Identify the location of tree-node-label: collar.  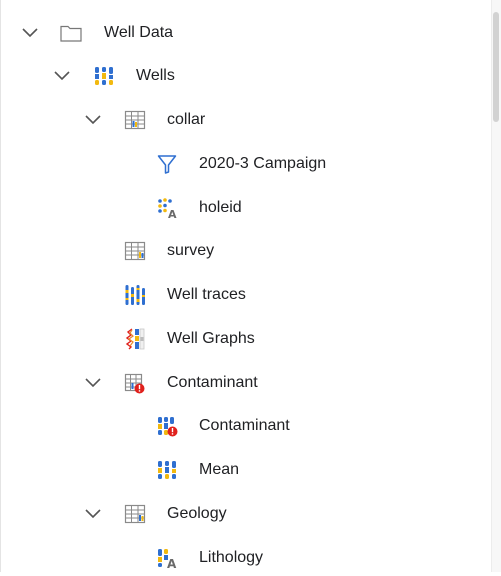
(186, 119).